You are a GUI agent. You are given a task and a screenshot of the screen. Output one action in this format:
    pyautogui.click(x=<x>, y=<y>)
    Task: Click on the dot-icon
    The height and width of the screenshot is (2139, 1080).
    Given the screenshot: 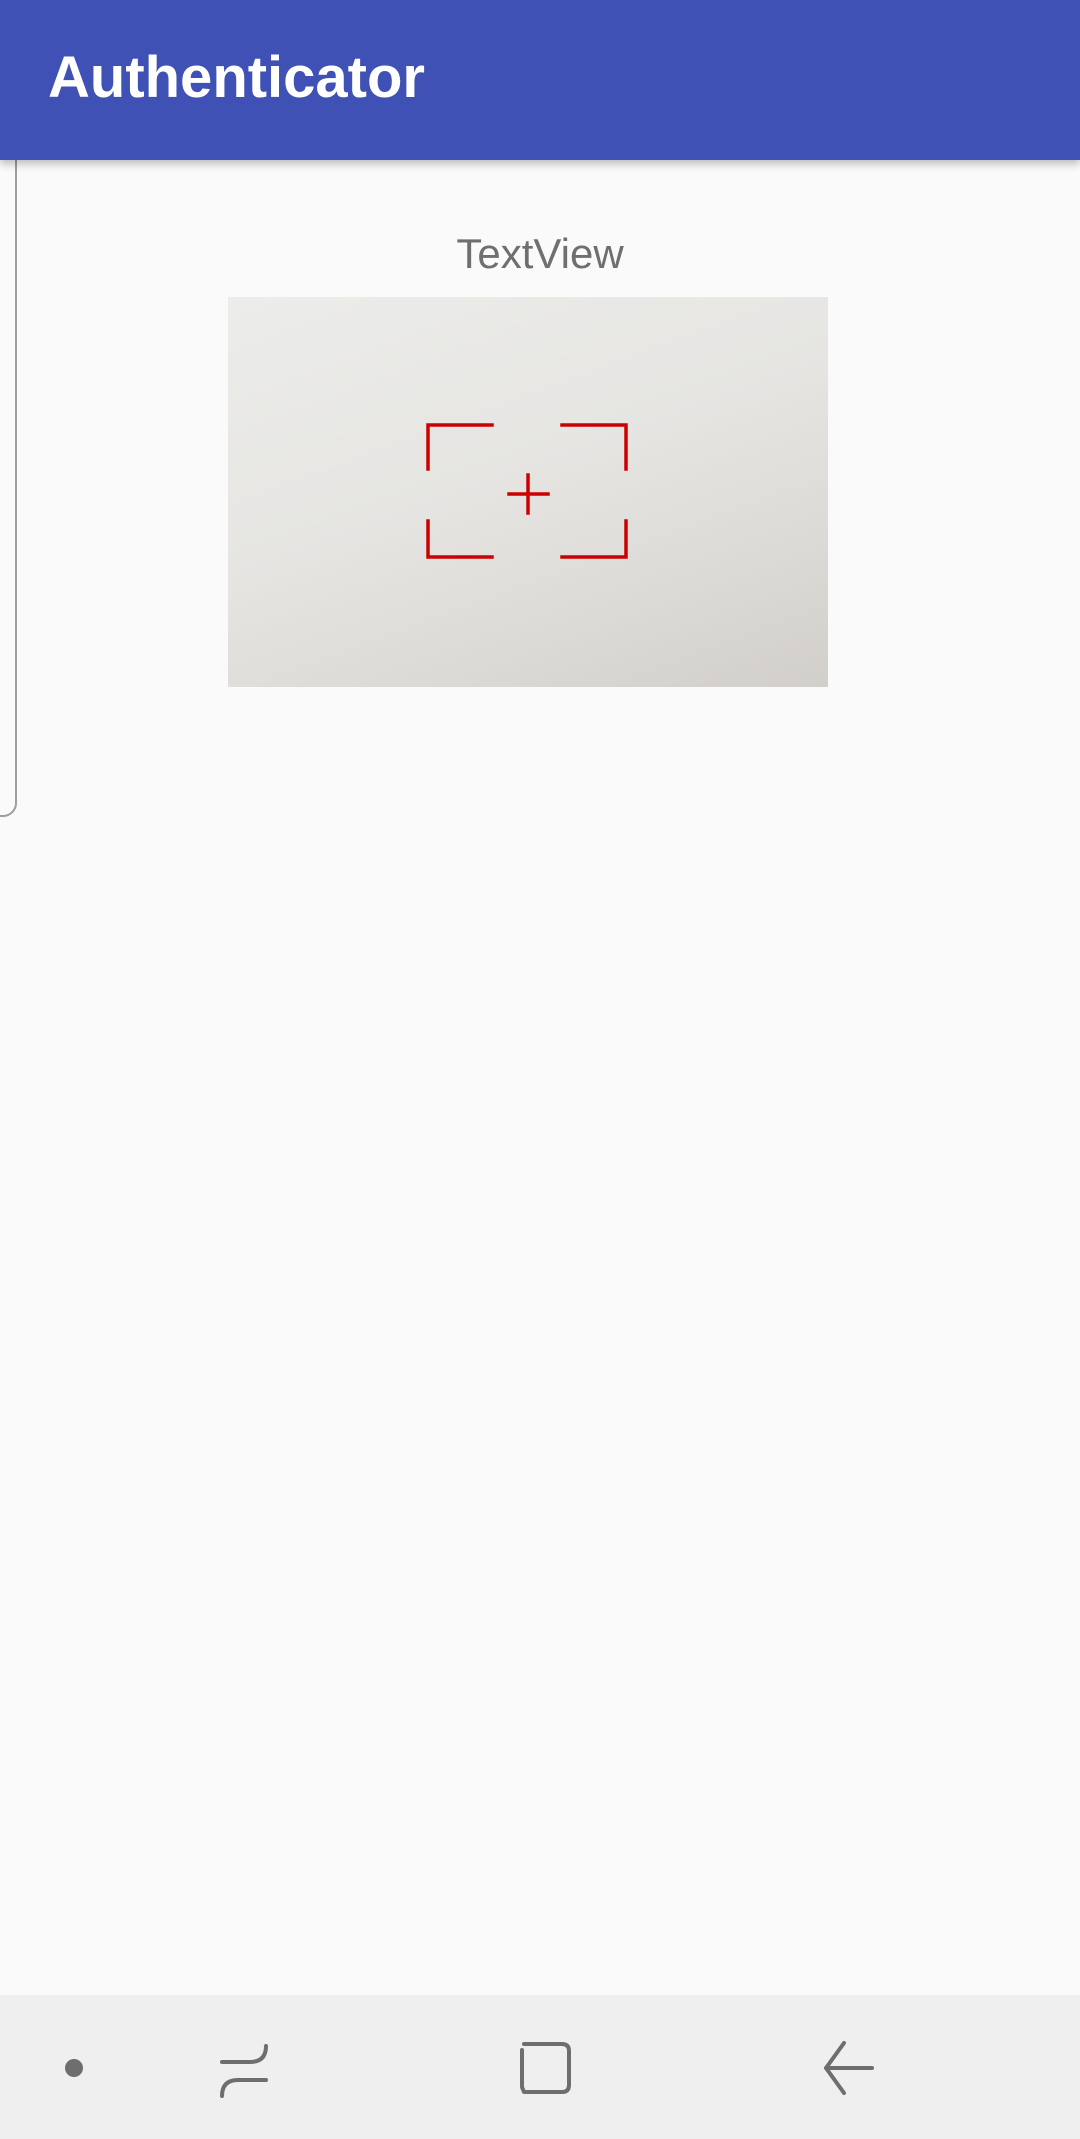 What is the action you would take?
    pyautogui.click(x=74, y=2068)
    